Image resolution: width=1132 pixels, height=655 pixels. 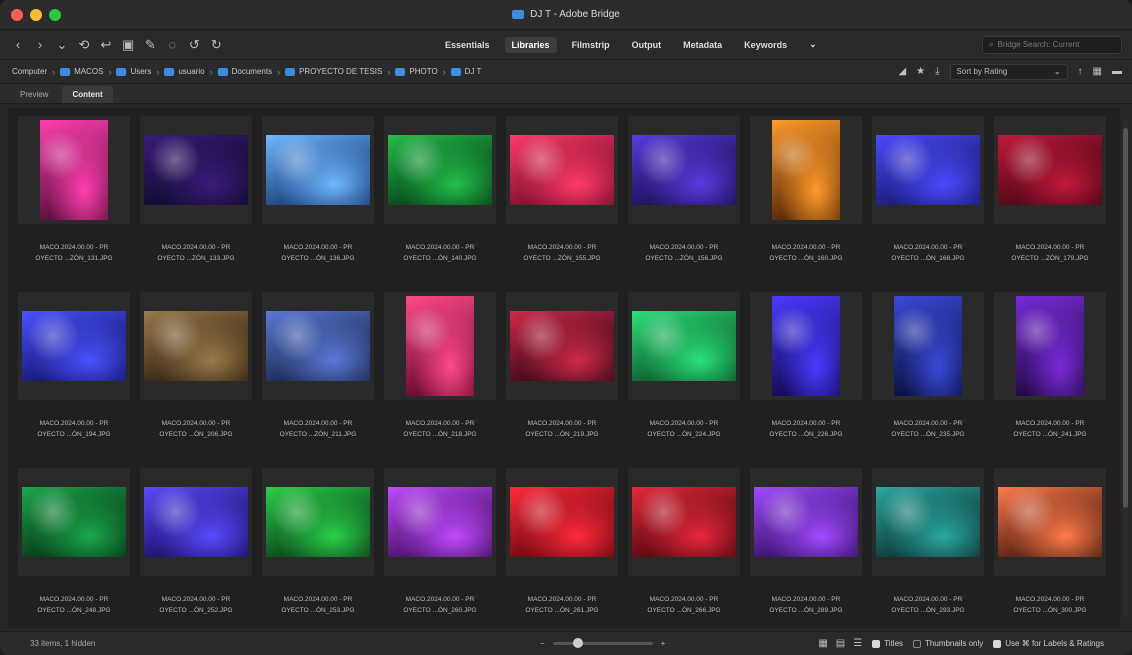 What do you see at coordinates (1097, 71) in the screenshot?
I see `view-options-icon: ▦` at bounding box center [1097, 71].